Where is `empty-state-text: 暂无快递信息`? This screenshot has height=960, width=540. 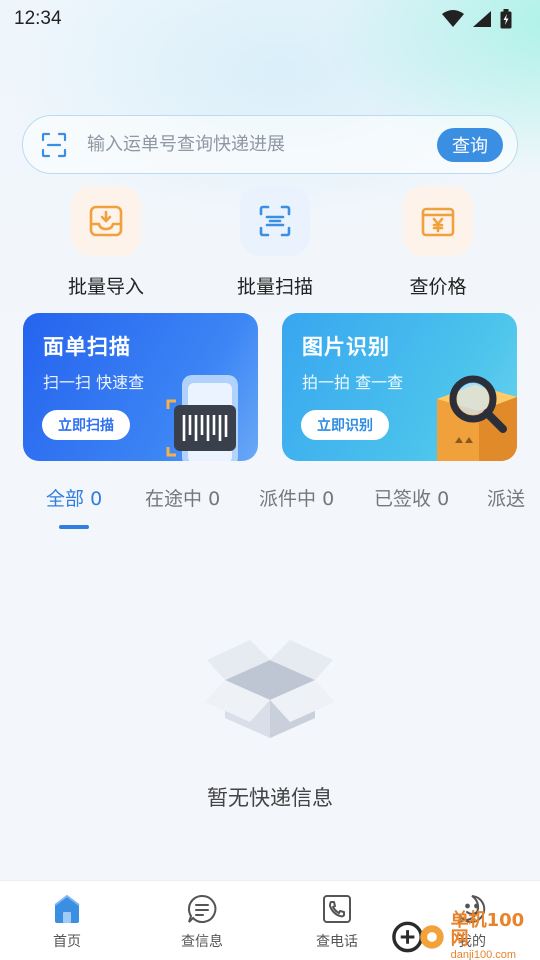 empty-state-text: 暂无快递信息 is located at coordinates (270, 798).